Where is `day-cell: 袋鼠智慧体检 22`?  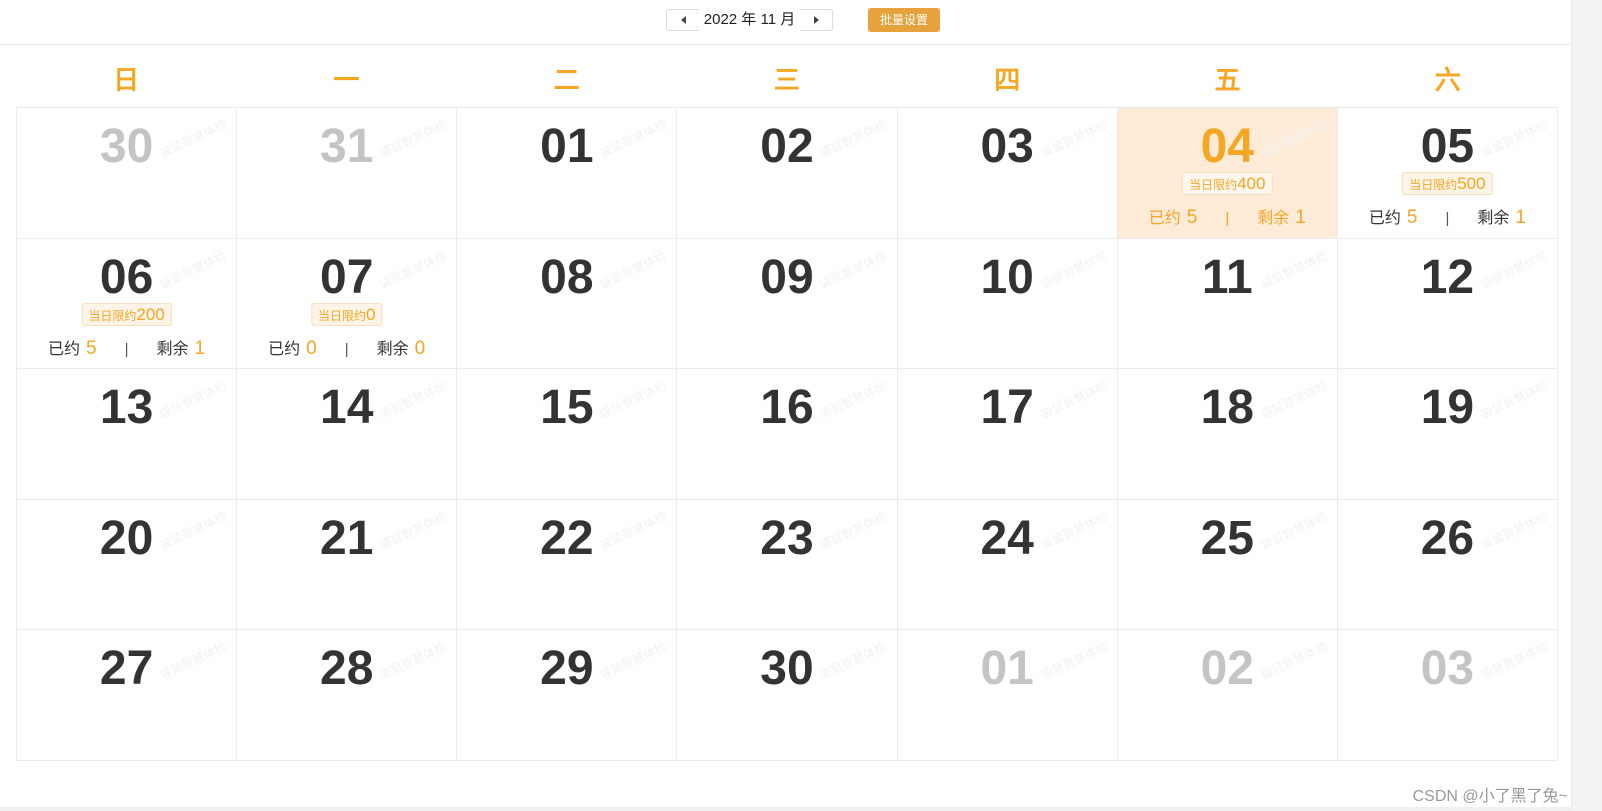
day-cell: 袋鼠智慧体检 22 is located at coordinates (567, 565).